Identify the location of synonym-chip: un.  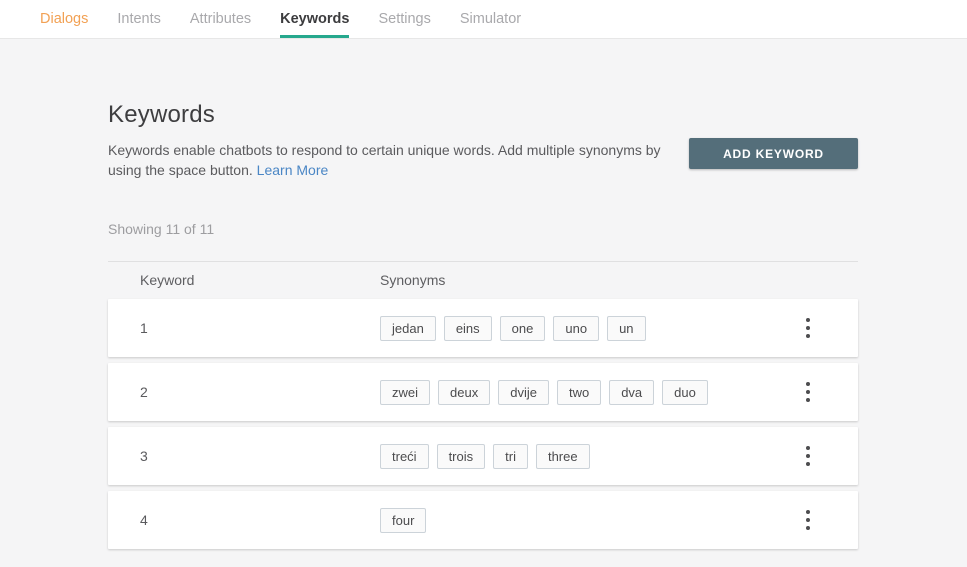
(626, 328).